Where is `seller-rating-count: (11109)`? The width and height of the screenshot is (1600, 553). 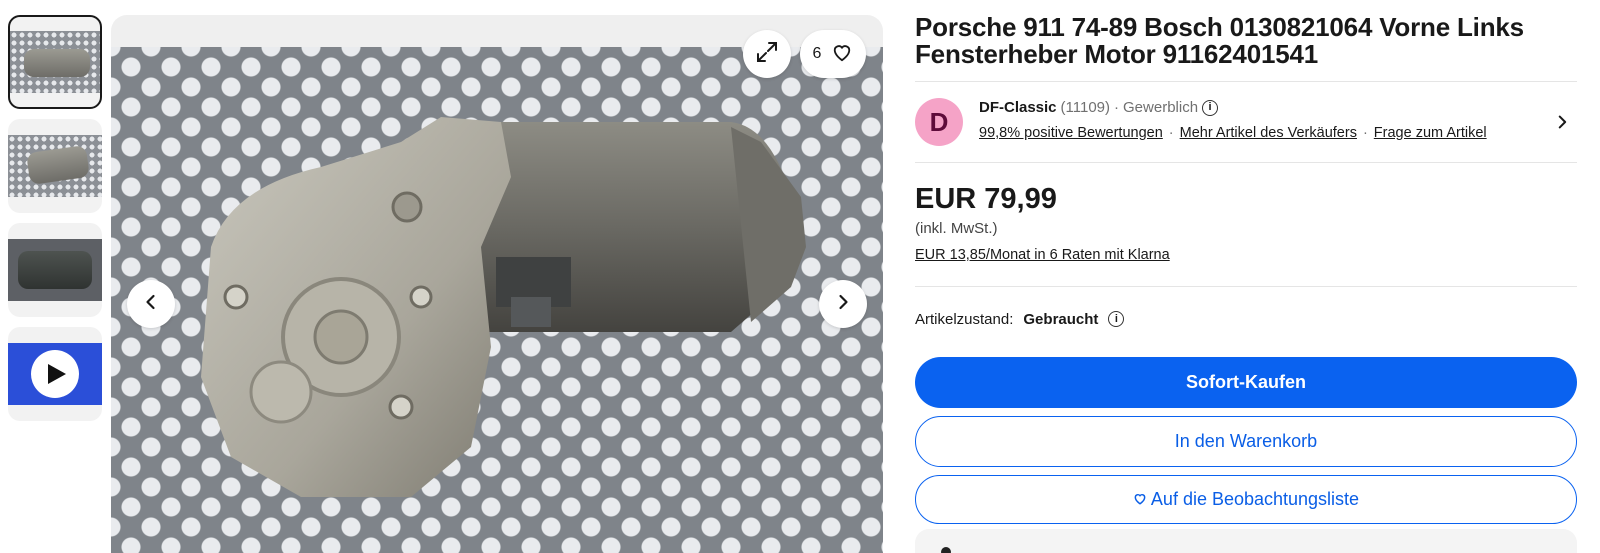
seller-rating-count: (11109) is located at coordinates (1085, 107).